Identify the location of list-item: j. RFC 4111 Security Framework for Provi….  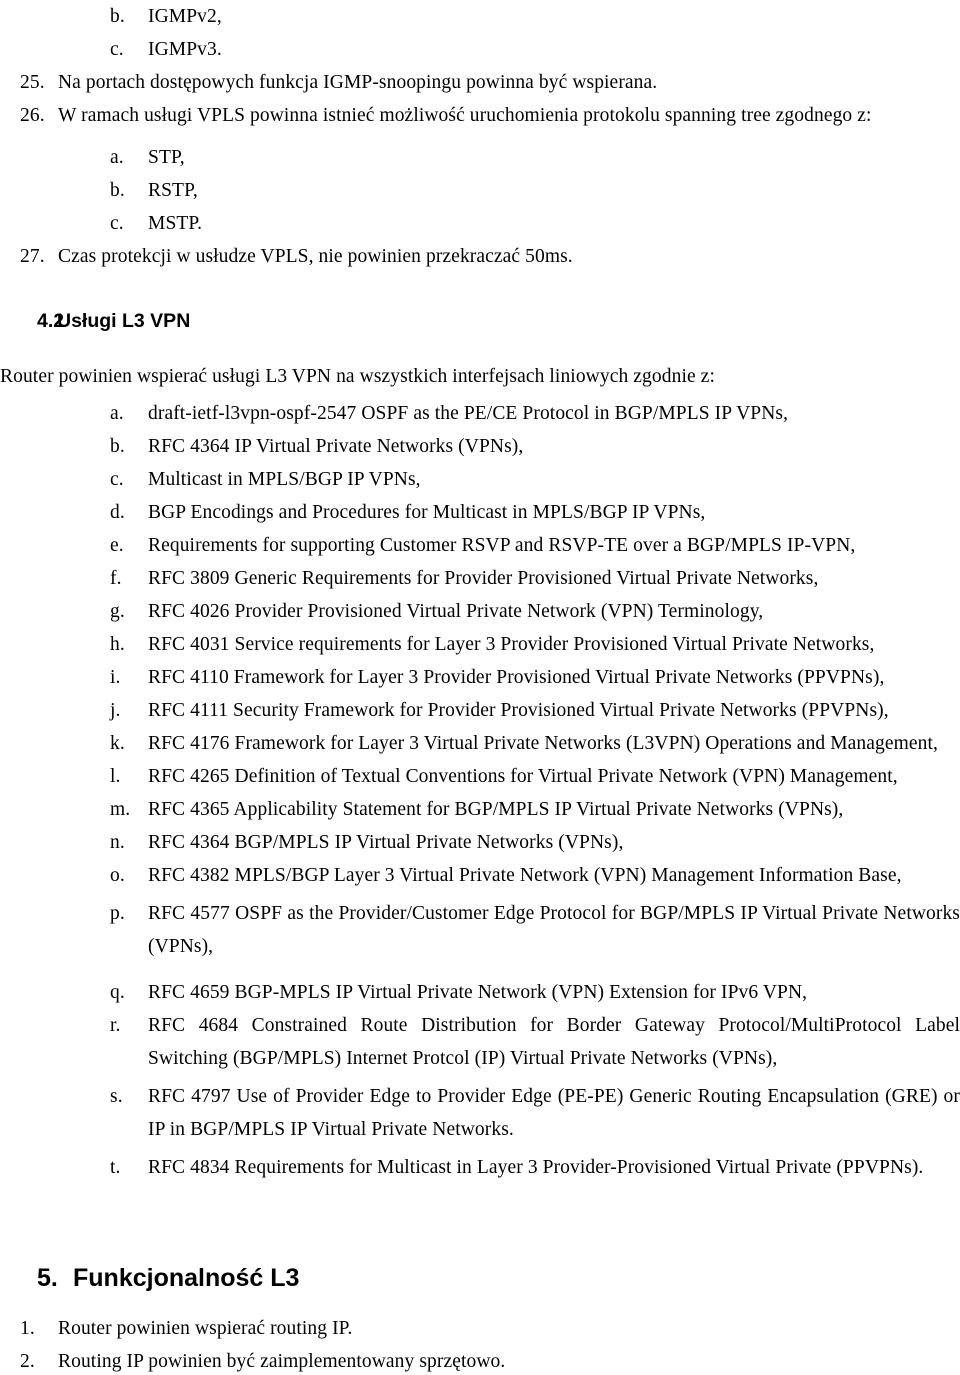
(480, 710).